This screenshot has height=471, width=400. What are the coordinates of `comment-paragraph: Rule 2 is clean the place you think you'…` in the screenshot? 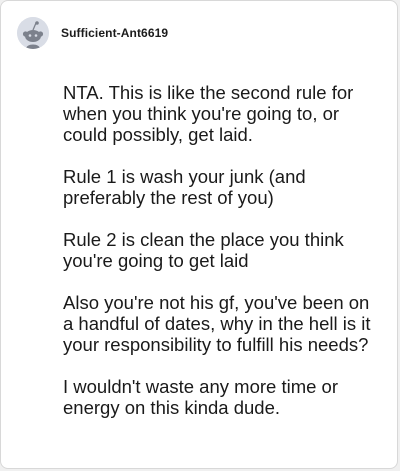 It's located at (203, 250).